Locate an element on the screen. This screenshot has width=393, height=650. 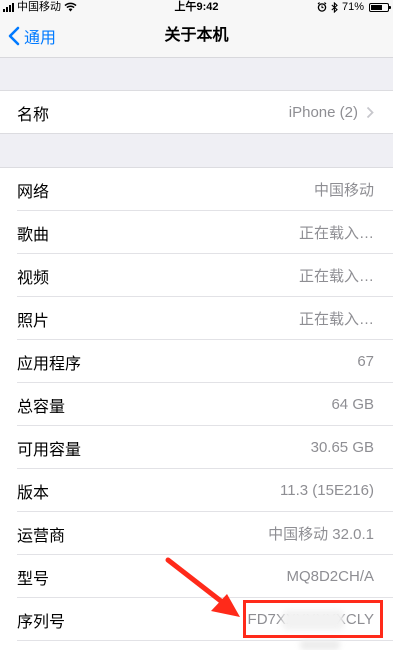
name-group: 名称 iPhone (2) is located at coordinates (196, 112).